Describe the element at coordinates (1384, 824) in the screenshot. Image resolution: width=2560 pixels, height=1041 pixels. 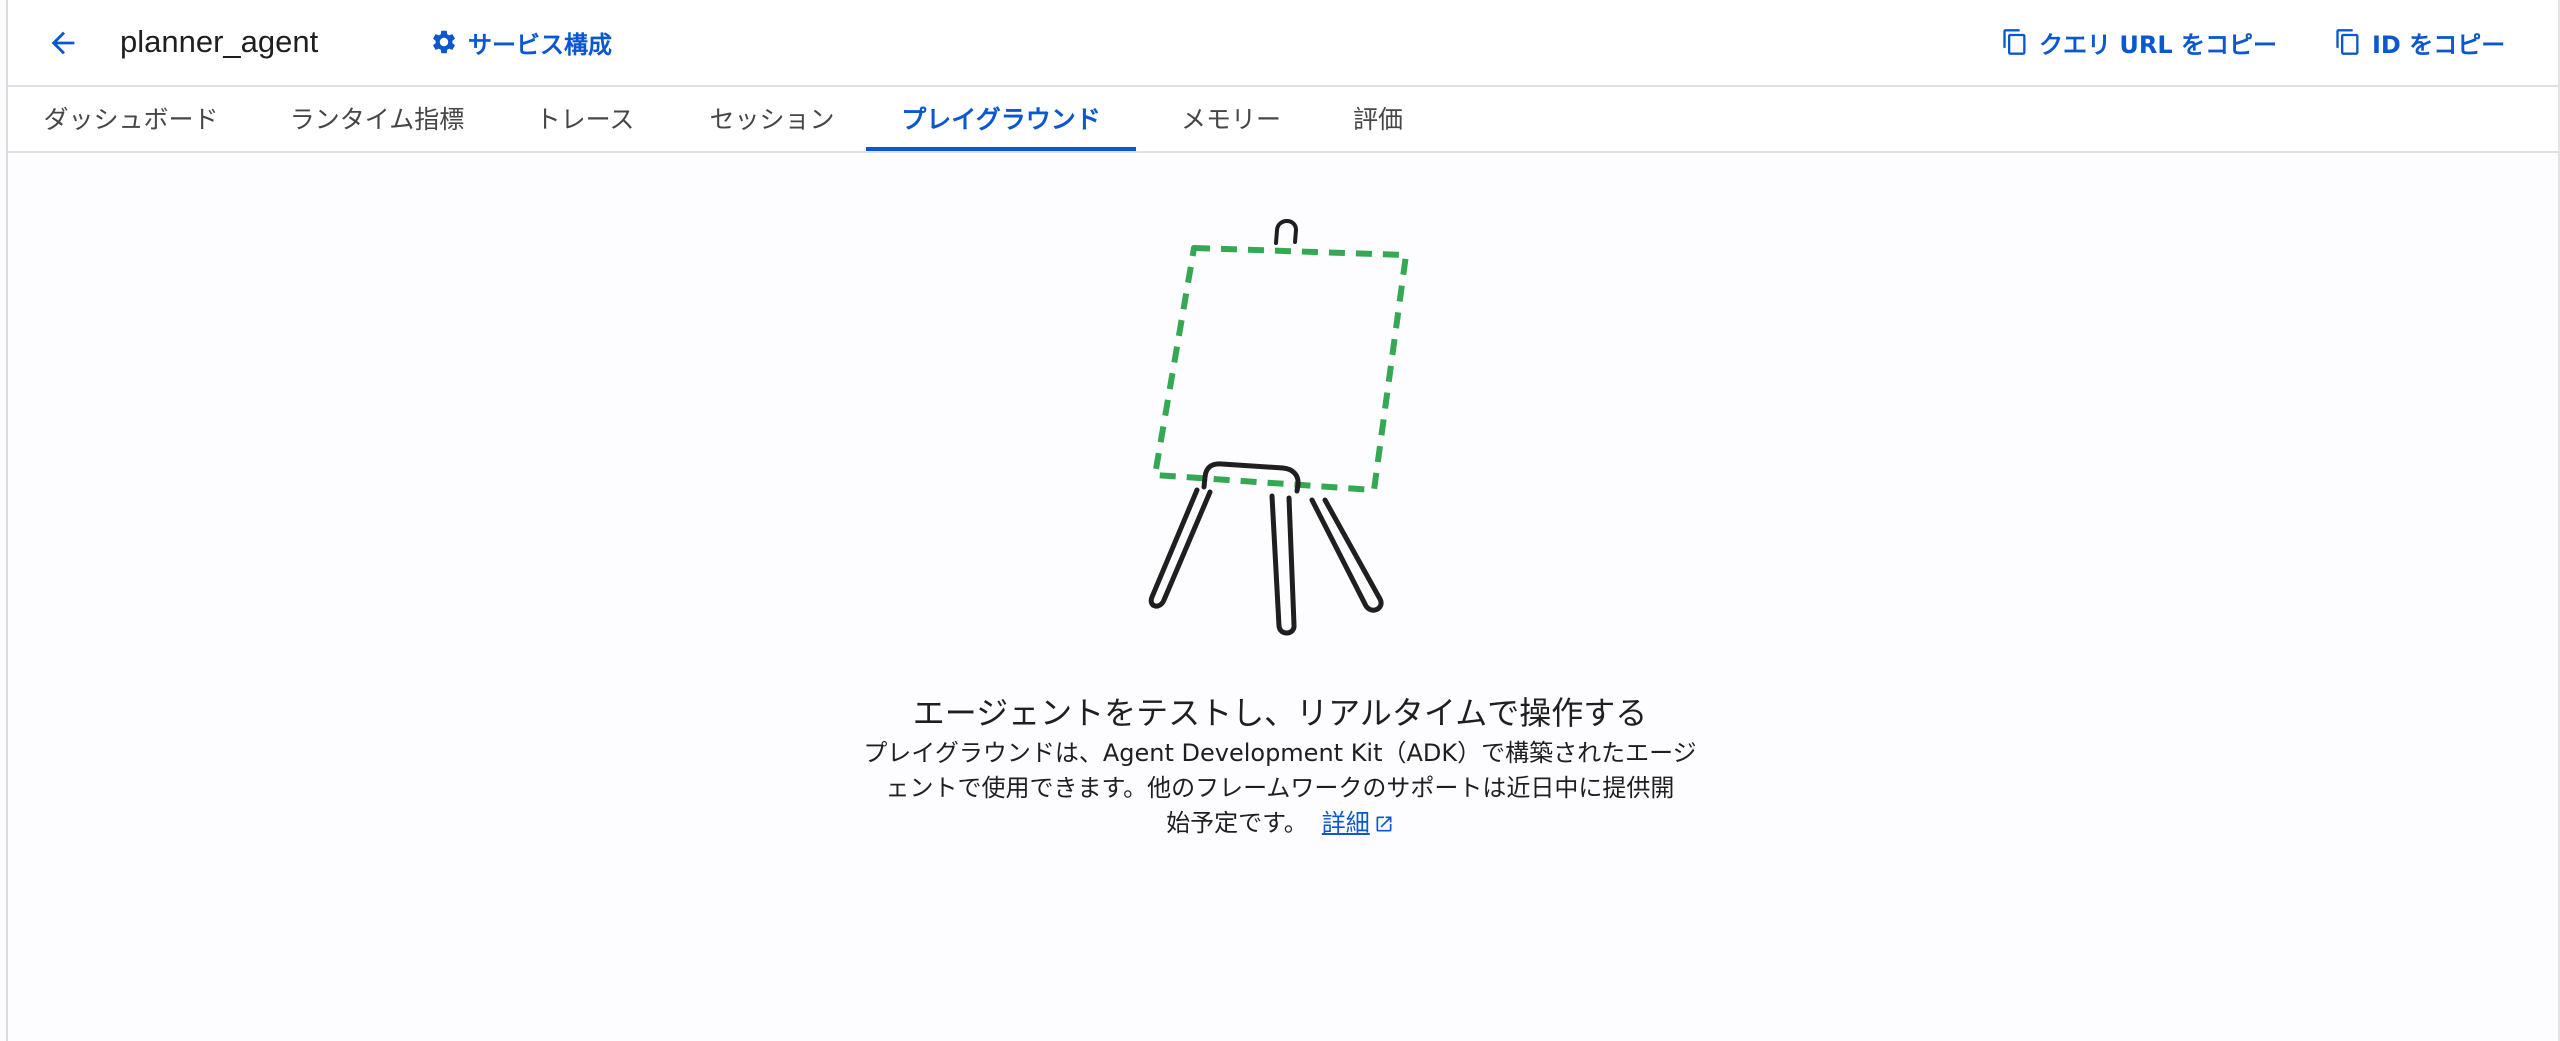
I see `open-in-new-icon` at that location.